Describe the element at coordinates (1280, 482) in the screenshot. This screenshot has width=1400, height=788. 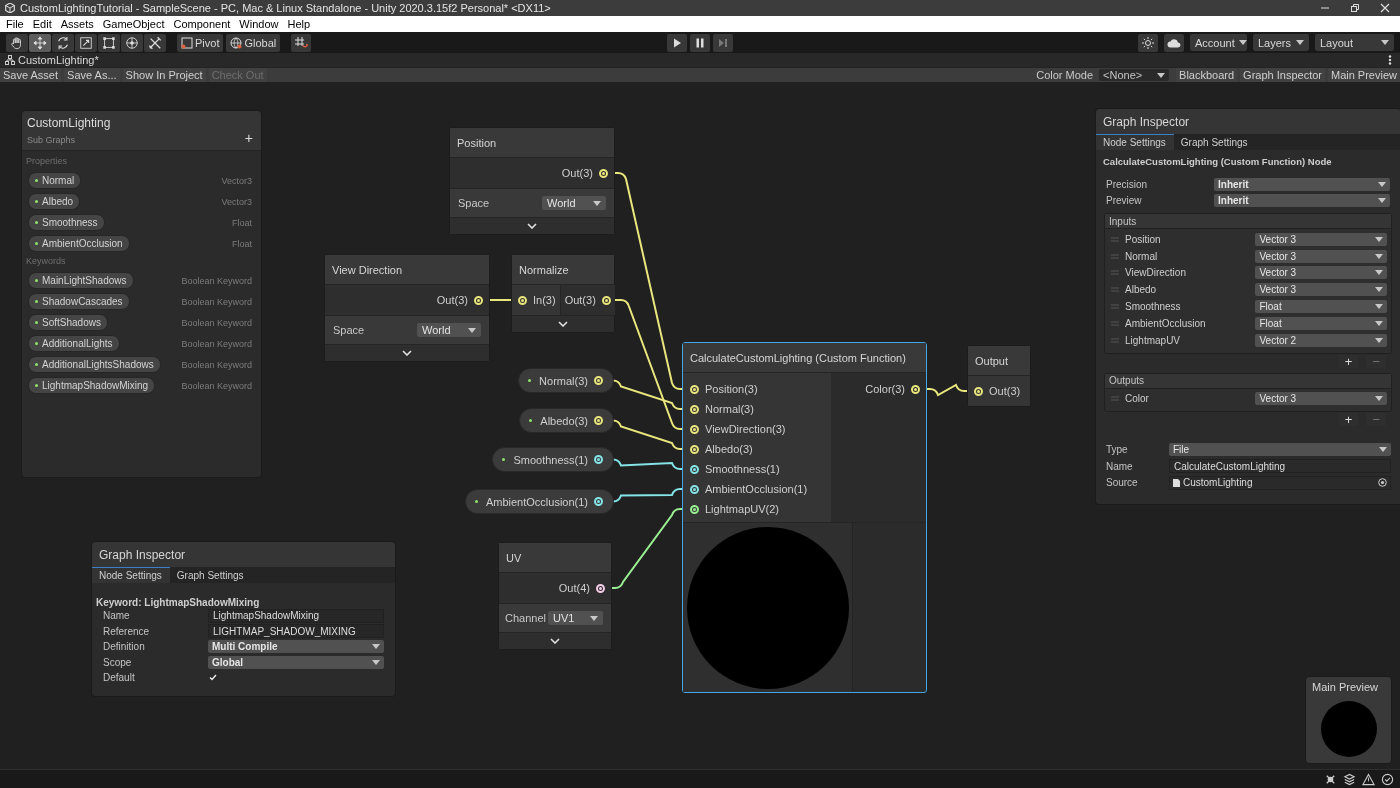
I see `object-field: CustomLighting` at that location.